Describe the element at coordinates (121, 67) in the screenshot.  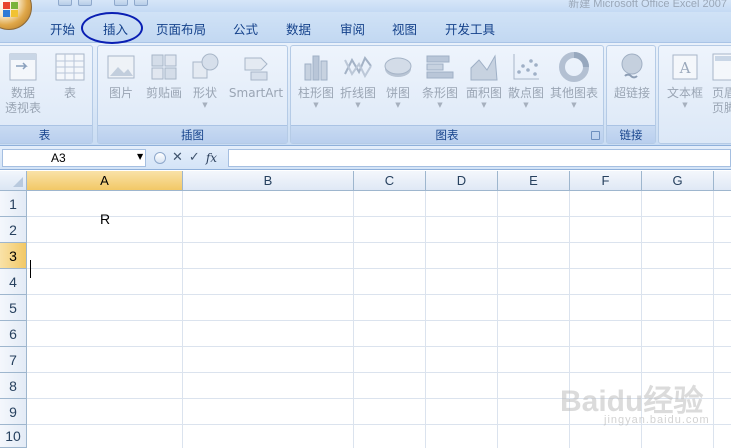
I see `picture-icon` at that location.